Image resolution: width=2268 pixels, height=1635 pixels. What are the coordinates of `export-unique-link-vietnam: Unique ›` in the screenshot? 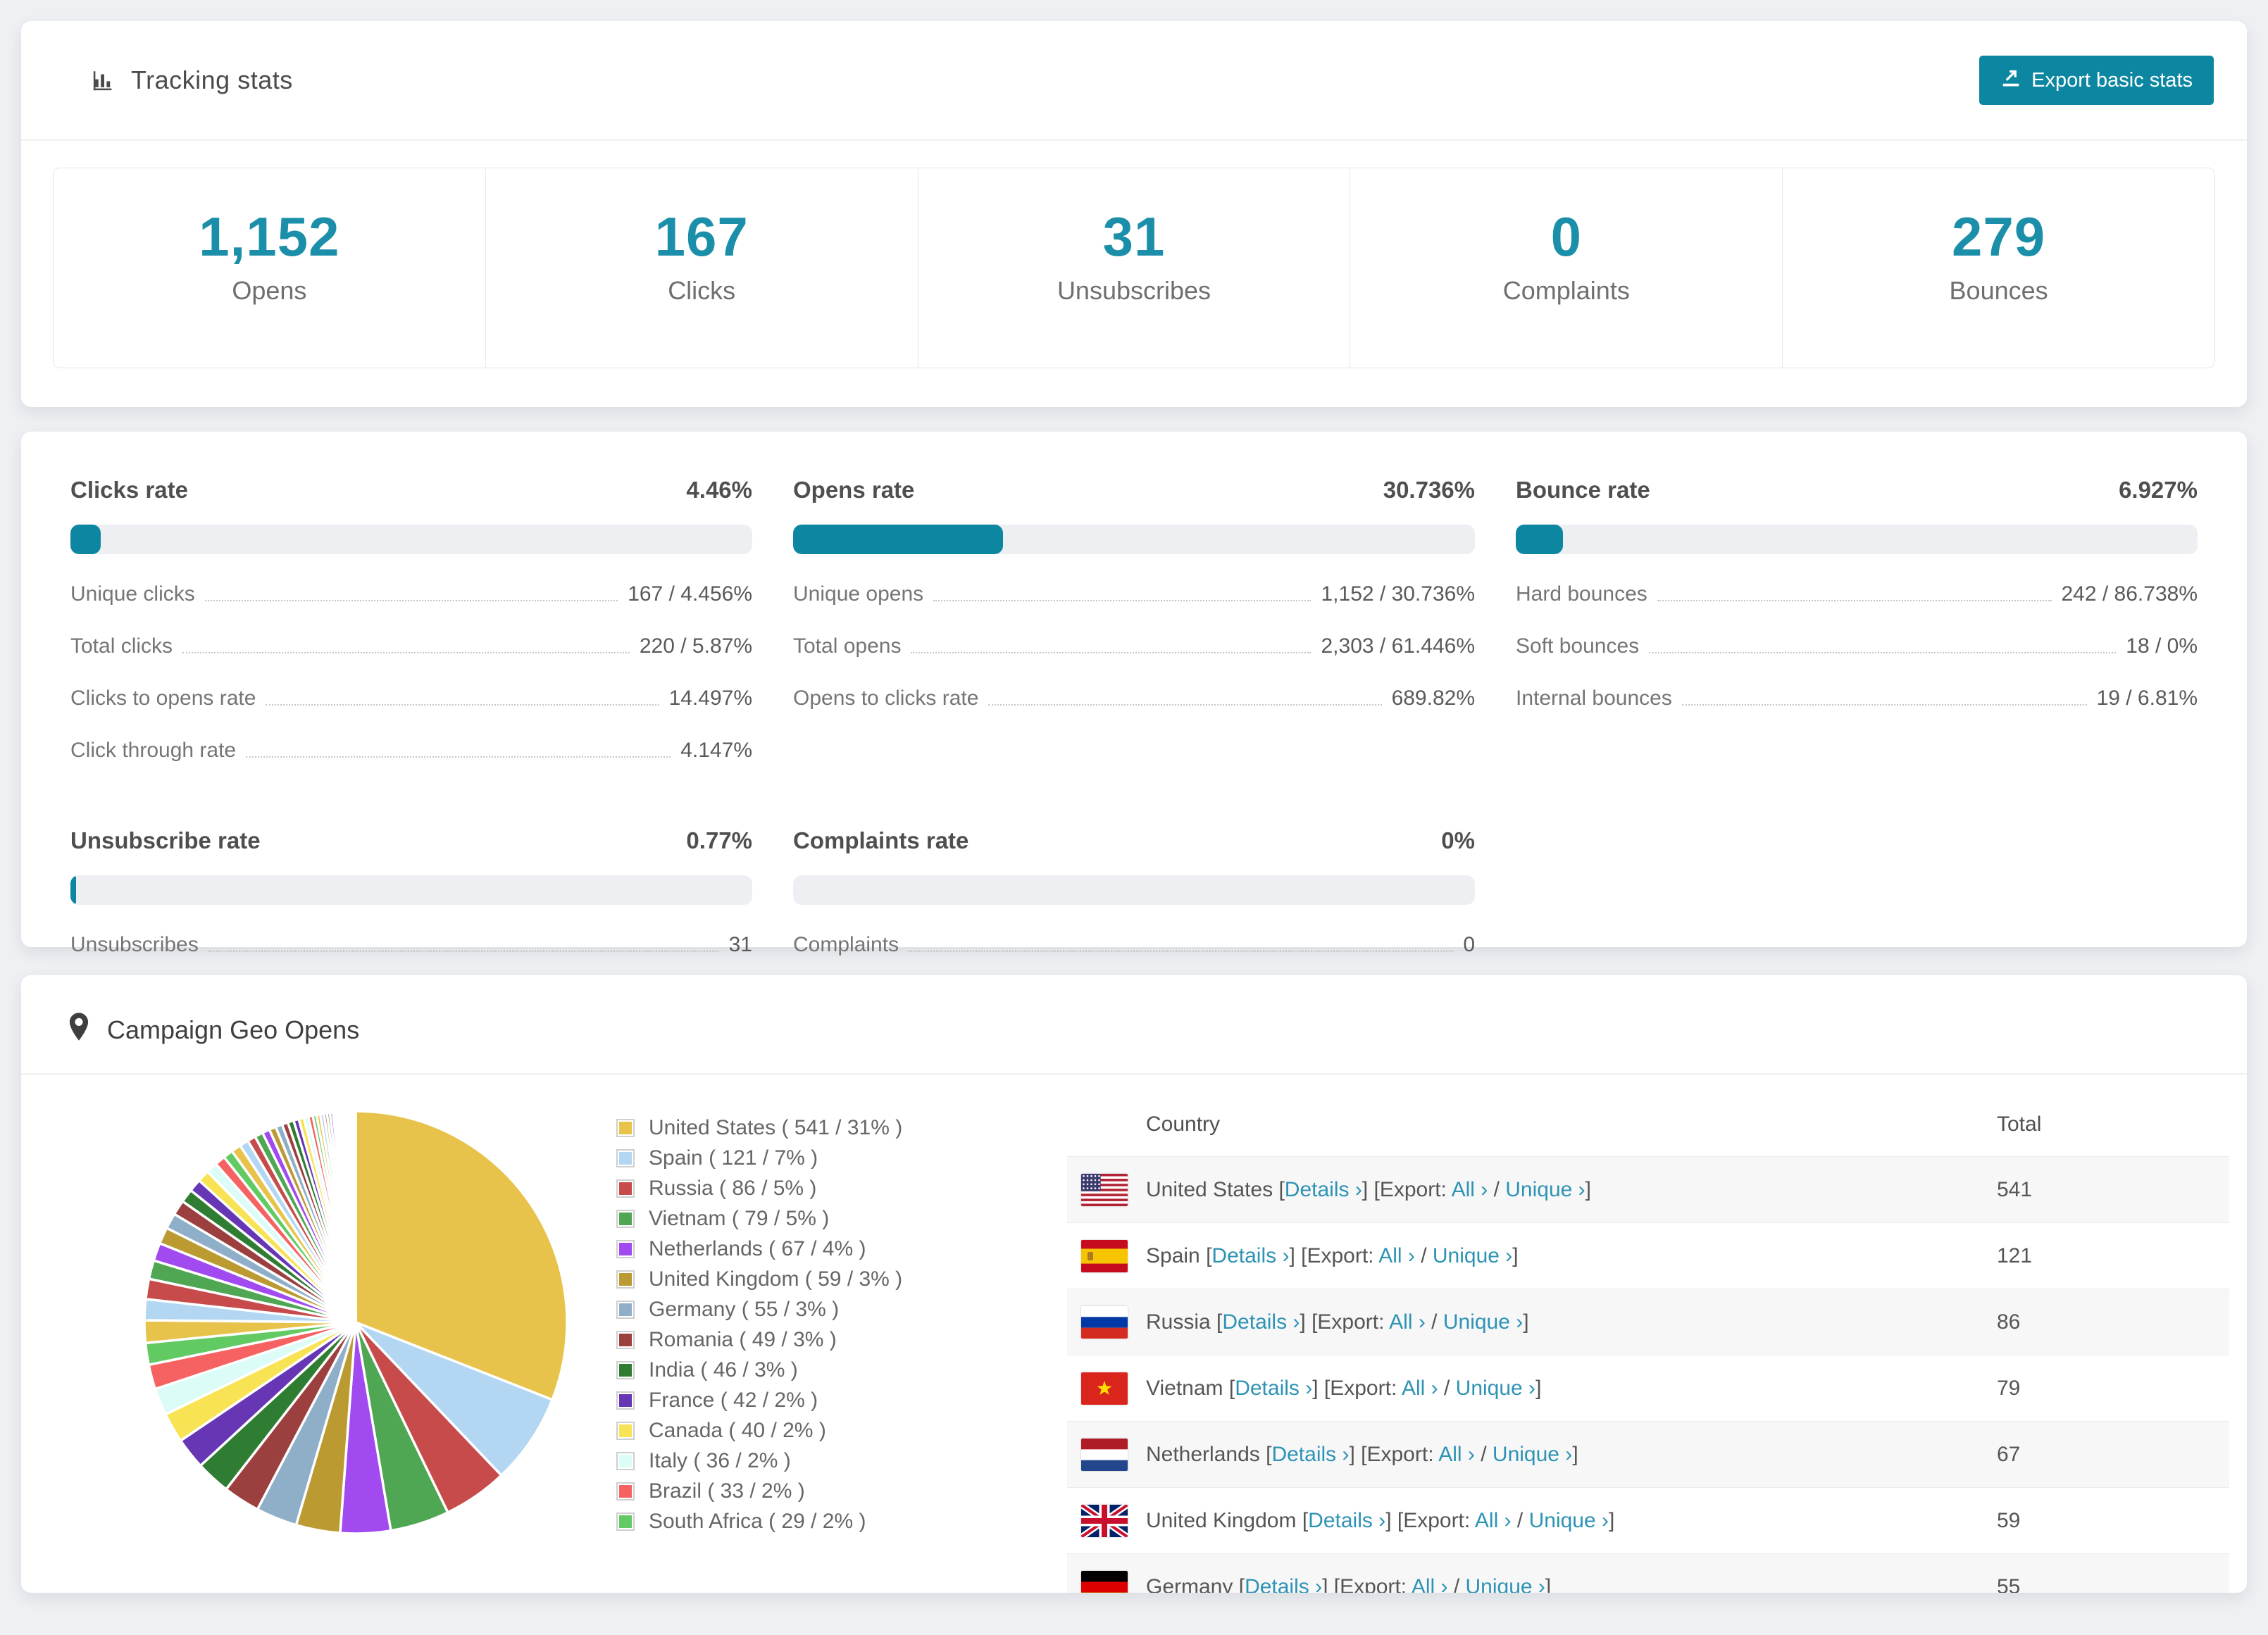 It's located at (1496, 1388).